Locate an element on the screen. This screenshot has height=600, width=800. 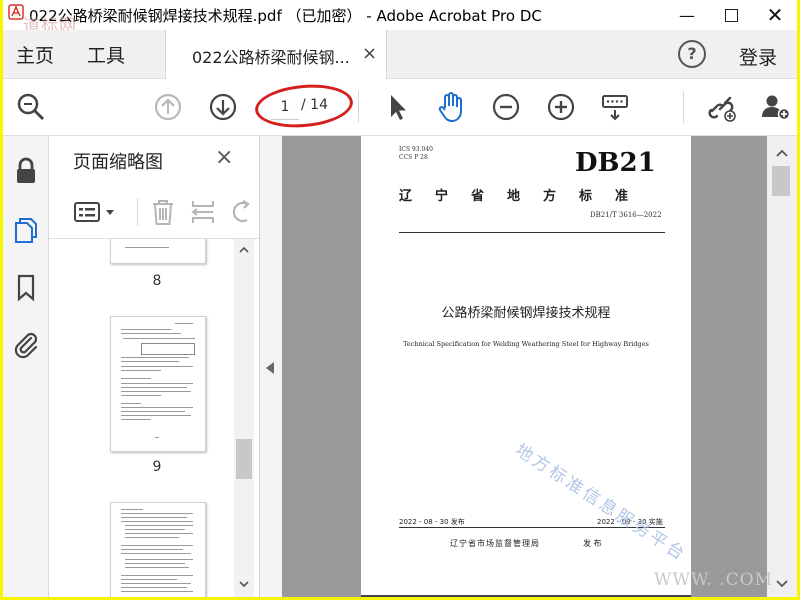
minimize-icon: — is located at coordinates (687, 15).